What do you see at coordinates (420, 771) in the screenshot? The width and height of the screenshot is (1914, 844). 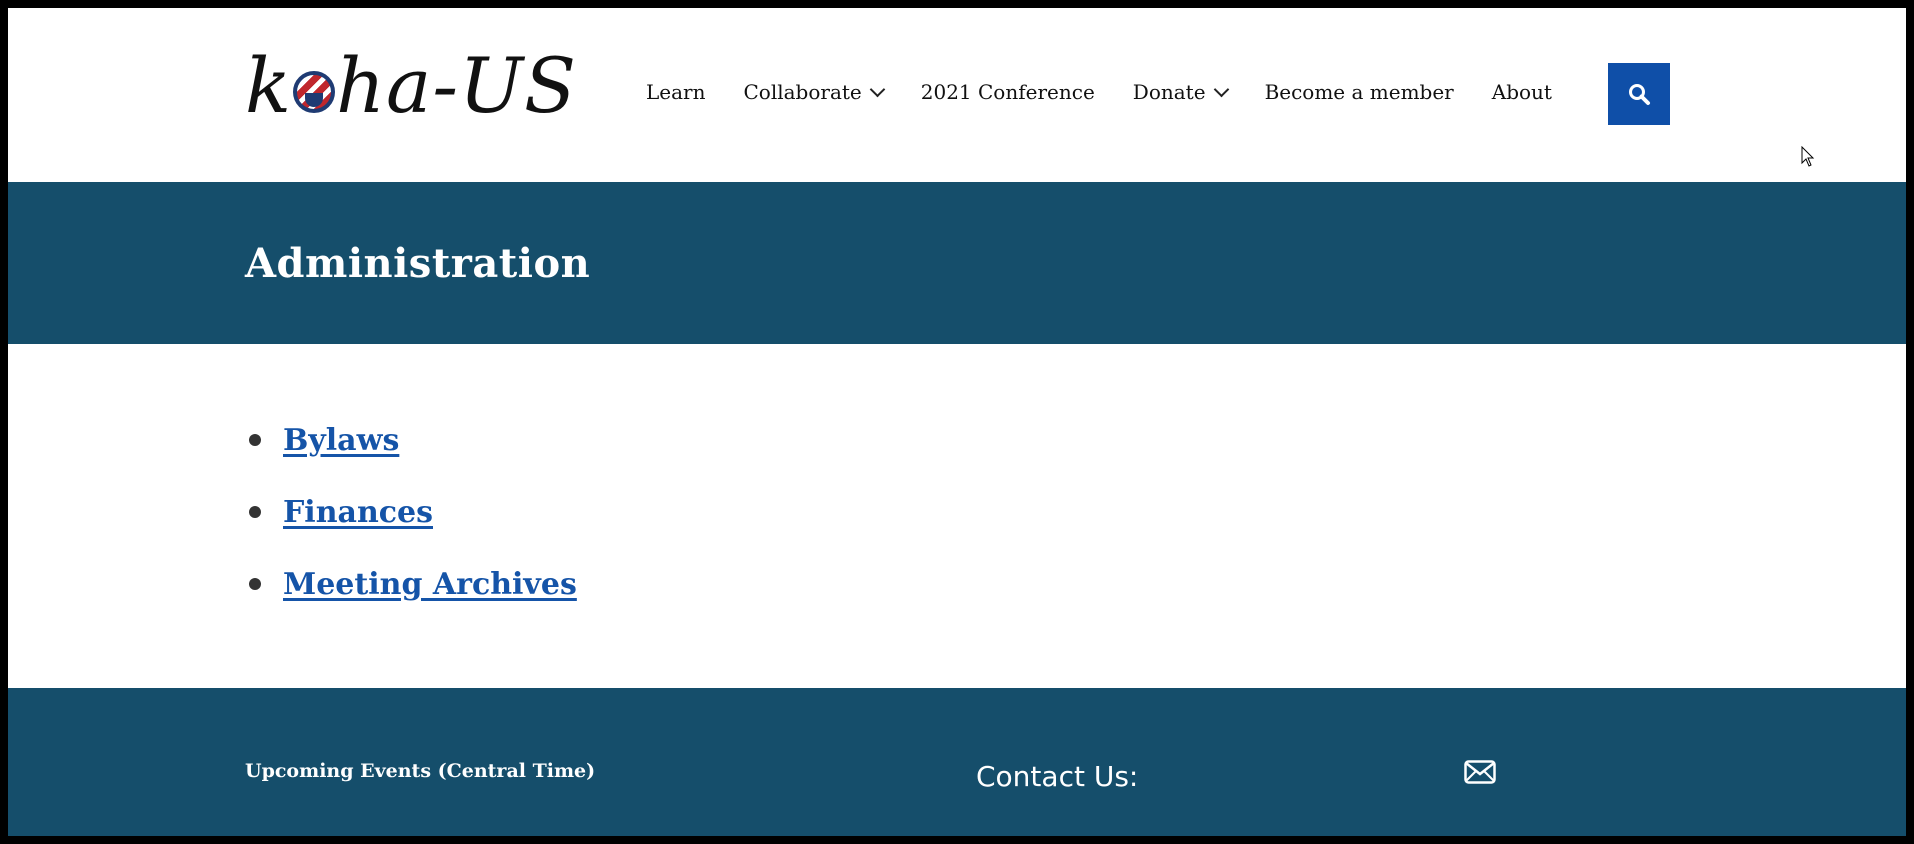 I see `upcoming-events-heading: Upcoming Events (Central Time)` at bounding box center [420, 771].